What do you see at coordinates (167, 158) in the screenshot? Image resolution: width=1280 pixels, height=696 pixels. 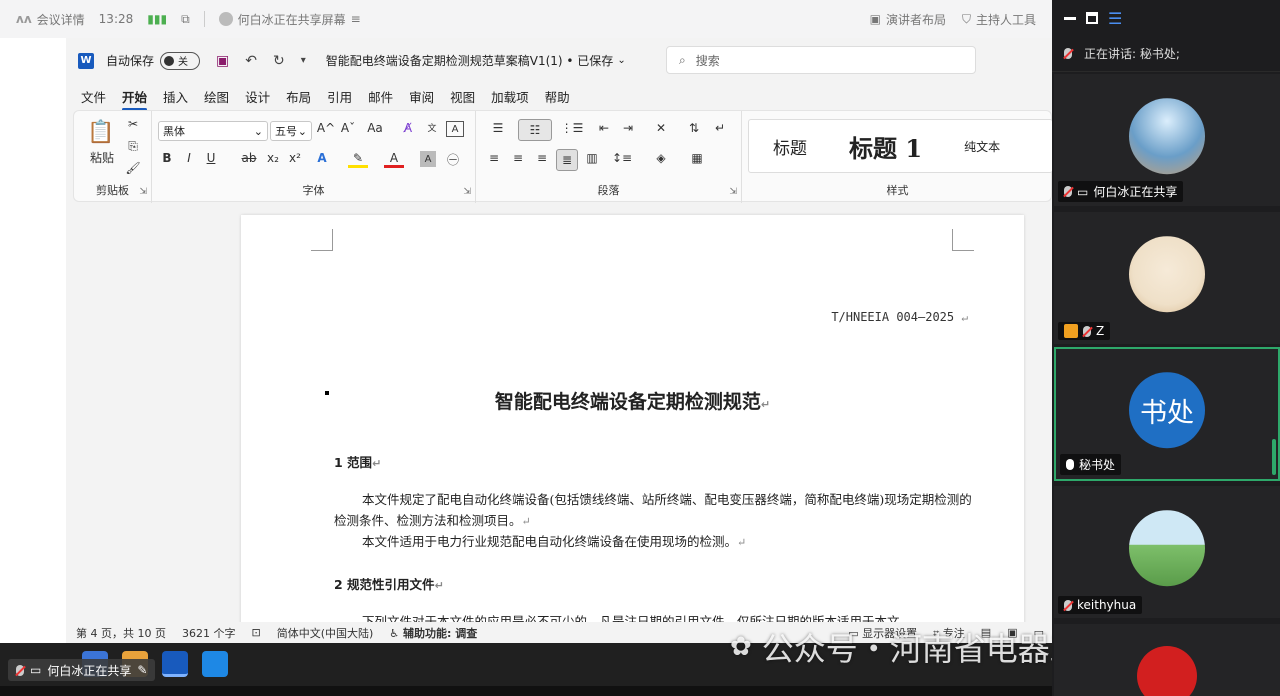 I see `bold-button: B` at bounding box center [167, 158].